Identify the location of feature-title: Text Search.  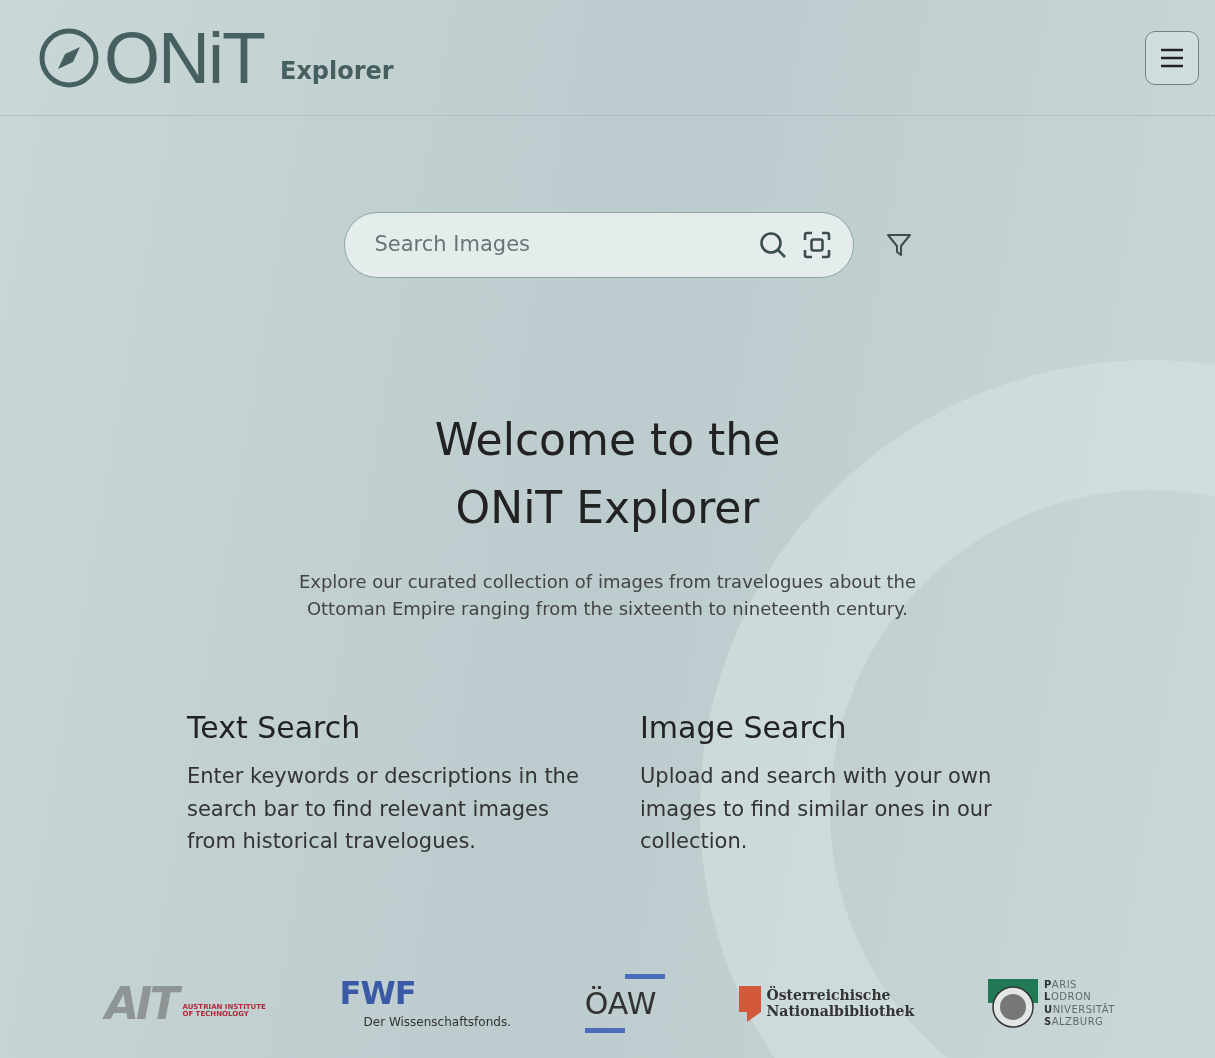
(274, 728).